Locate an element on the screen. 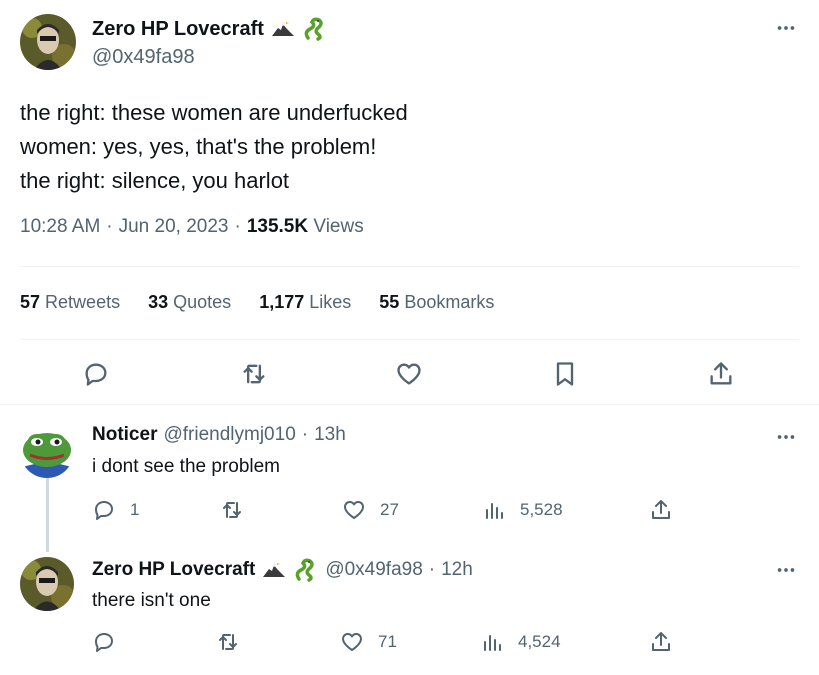 This screenshot has width=819, height=675. like-button: 71 is located at coordinates (368, 642).